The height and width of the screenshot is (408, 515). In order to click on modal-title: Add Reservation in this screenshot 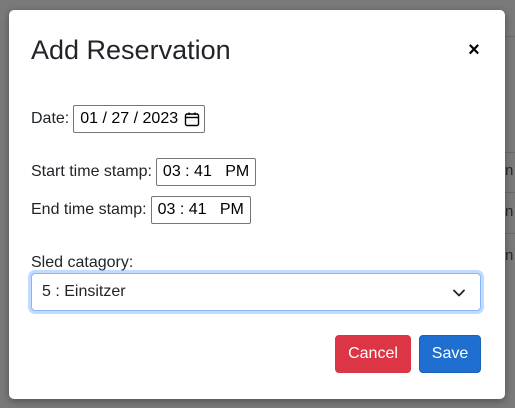, I will do `click(131, 50)`.